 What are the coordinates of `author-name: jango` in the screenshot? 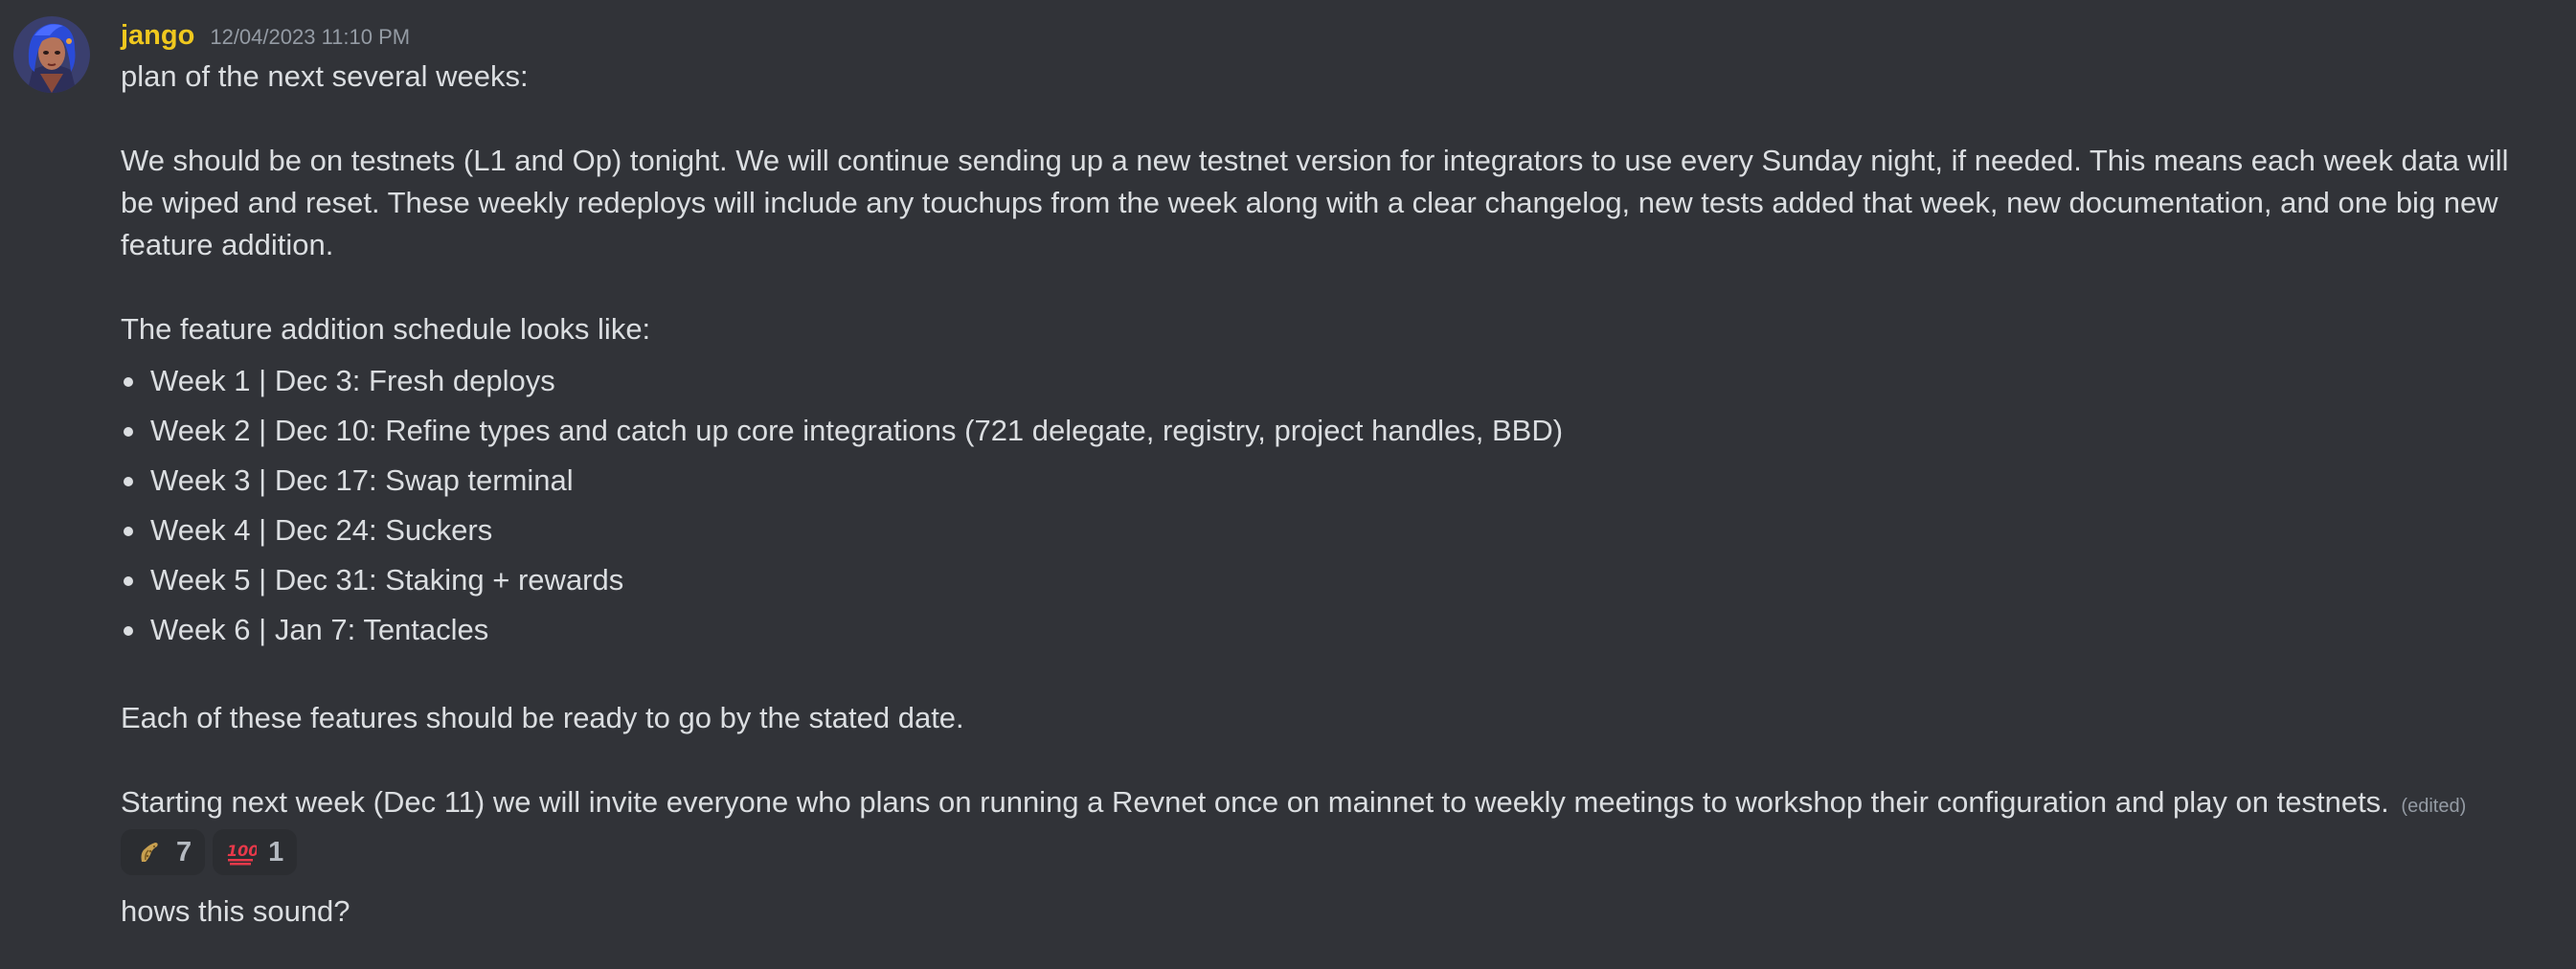 It's located at (157, 35).